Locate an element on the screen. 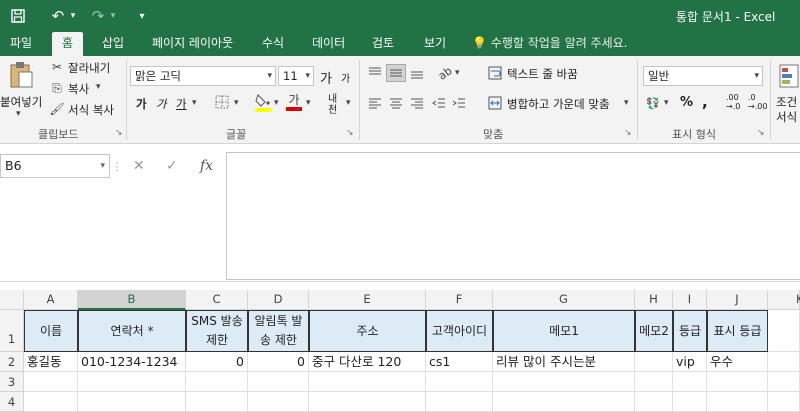 This screenshot has height=412, width=800. data-cell-address: 중구 다산로 120 is located at coordinates (367, 362).